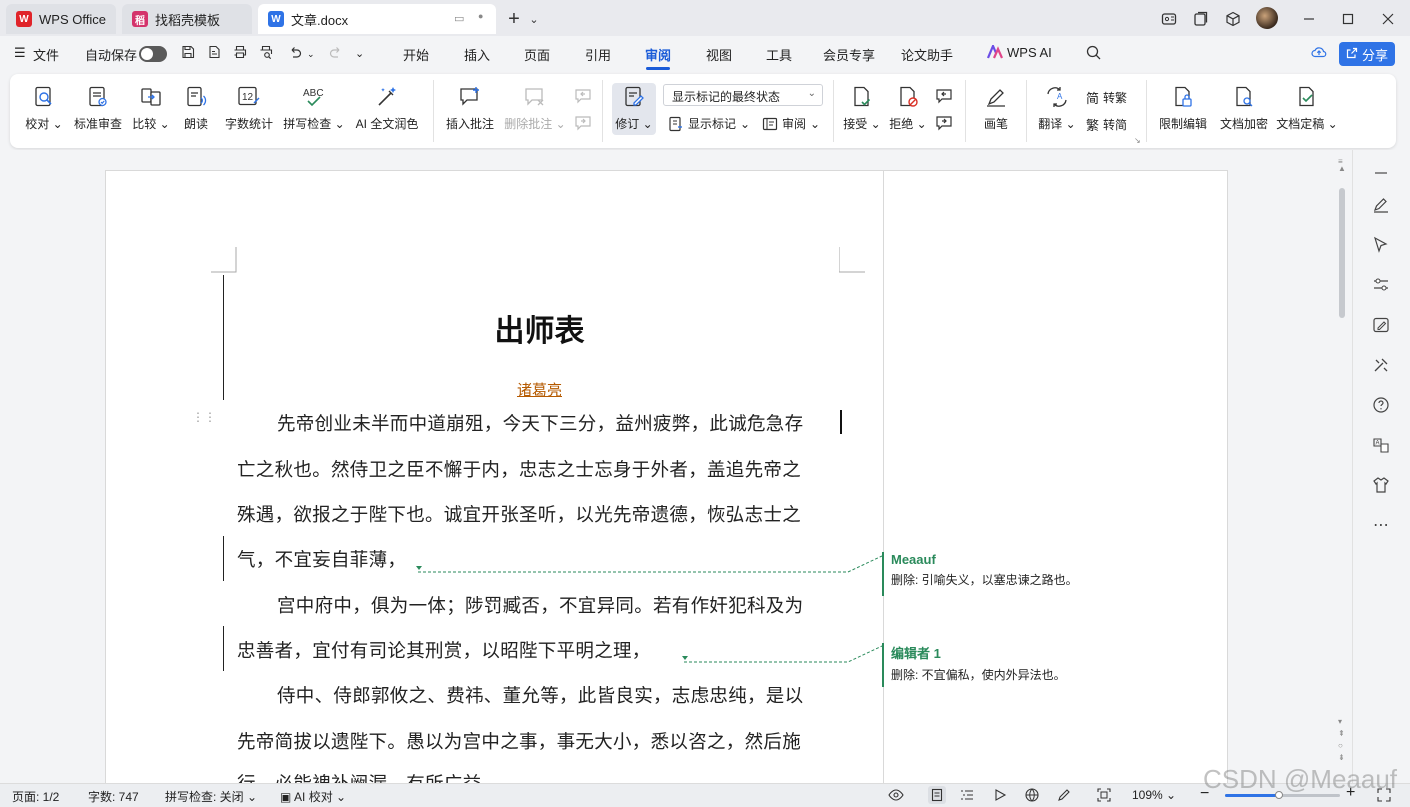 This screenshot has width=1410, height=807. What do you see at coordinates (1201, 19) in the screenshot?
I see `multiwindow-icon` at bounding box center [1201, 19].